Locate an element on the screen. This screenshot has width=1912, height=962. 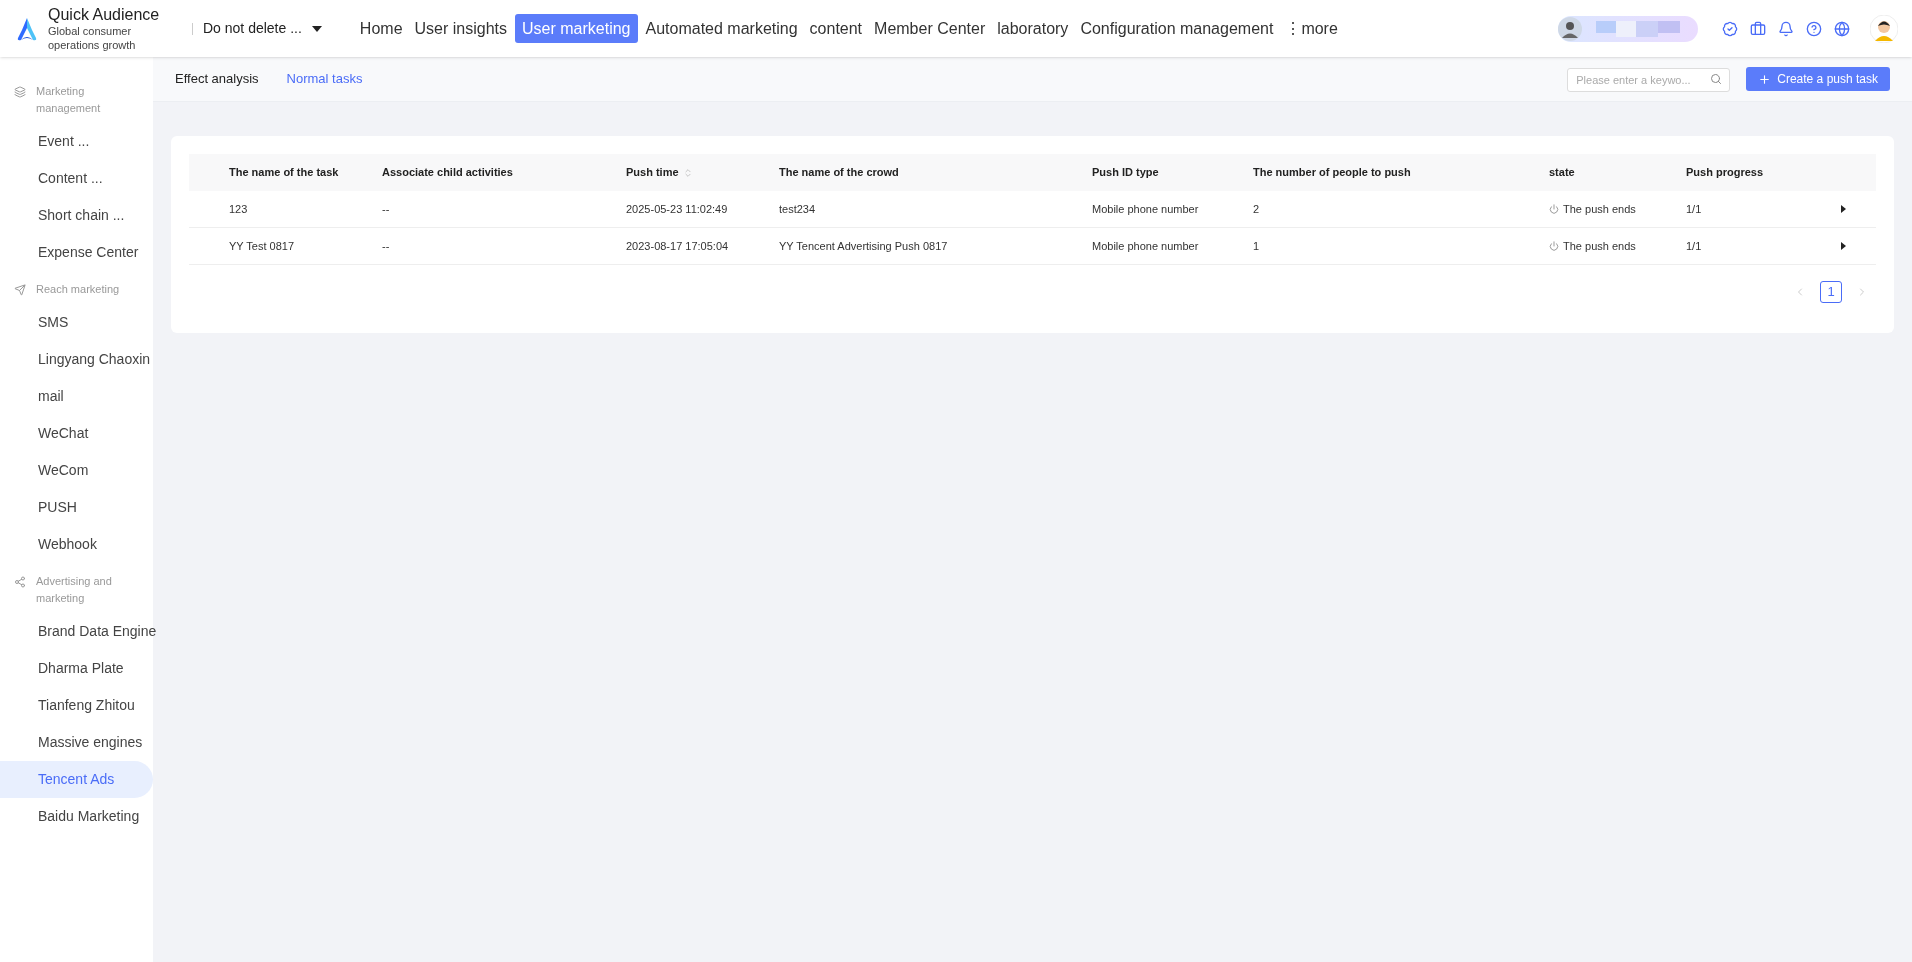
sidebar-item: Dharma Plate is located at coordinates (76, 668).